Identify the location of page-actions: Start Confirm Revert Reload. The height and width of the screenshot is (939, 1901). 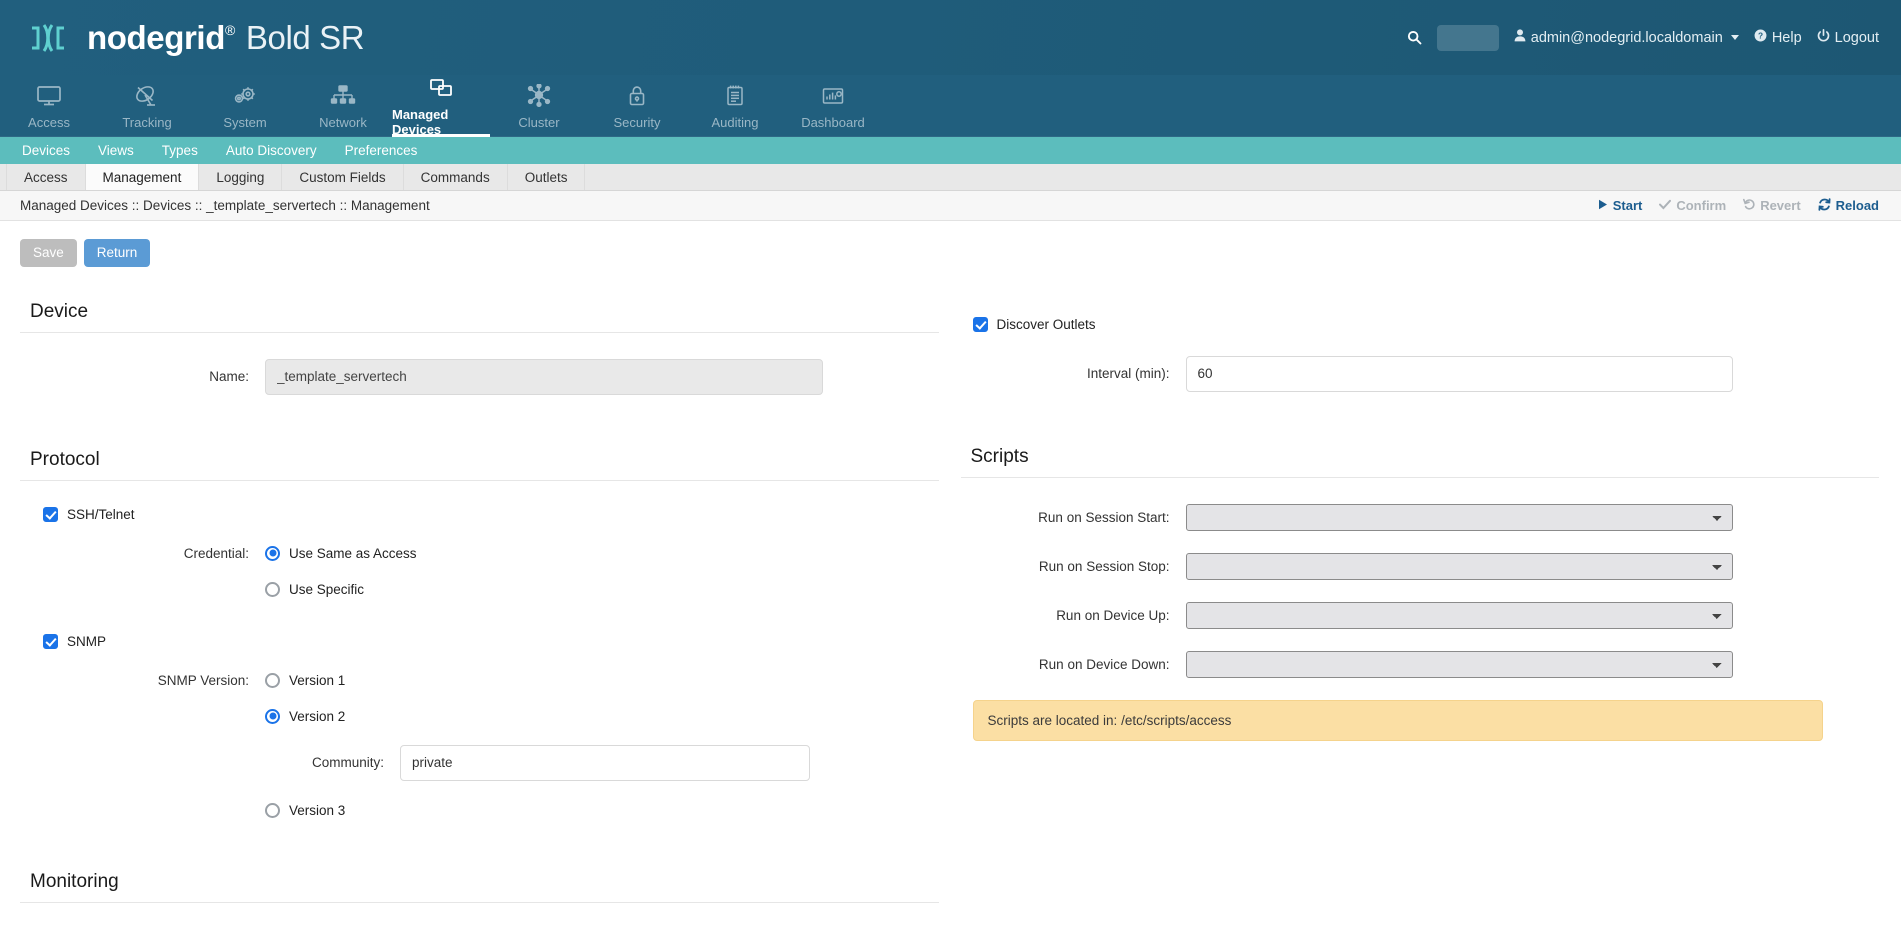
(1738, 205).